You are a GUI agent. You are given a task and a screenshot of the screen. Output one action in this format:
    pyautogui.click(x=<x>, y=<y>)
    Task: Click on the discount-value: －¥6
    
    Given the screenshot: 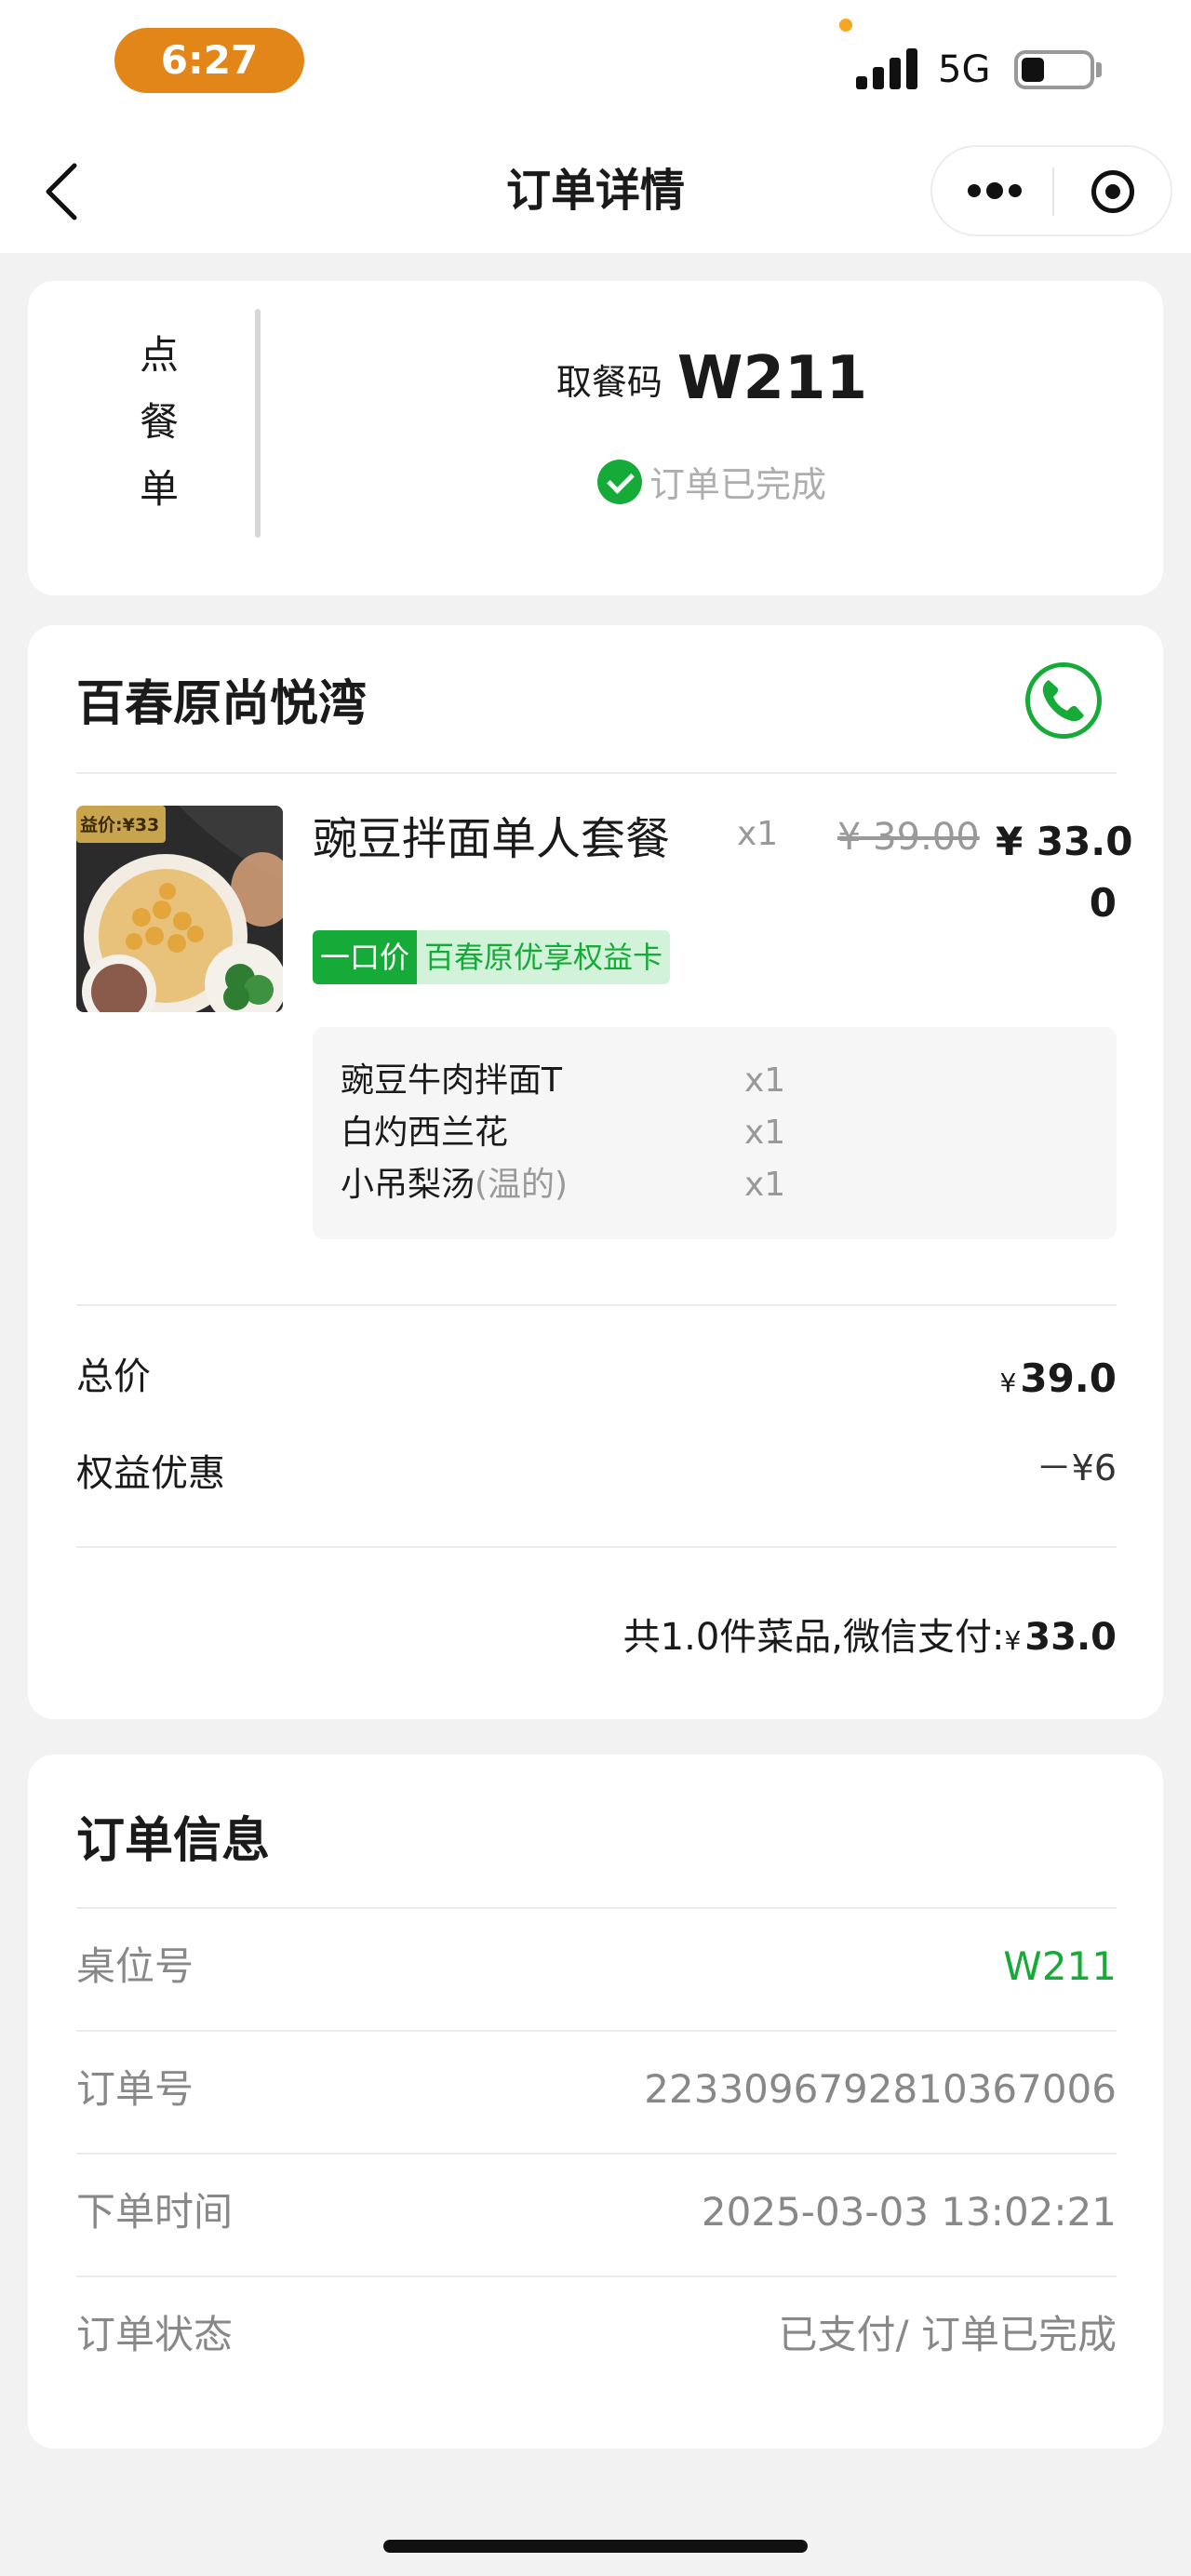 What is the action you would take?
    pyautogui.click(x=1076, y=1468)
    